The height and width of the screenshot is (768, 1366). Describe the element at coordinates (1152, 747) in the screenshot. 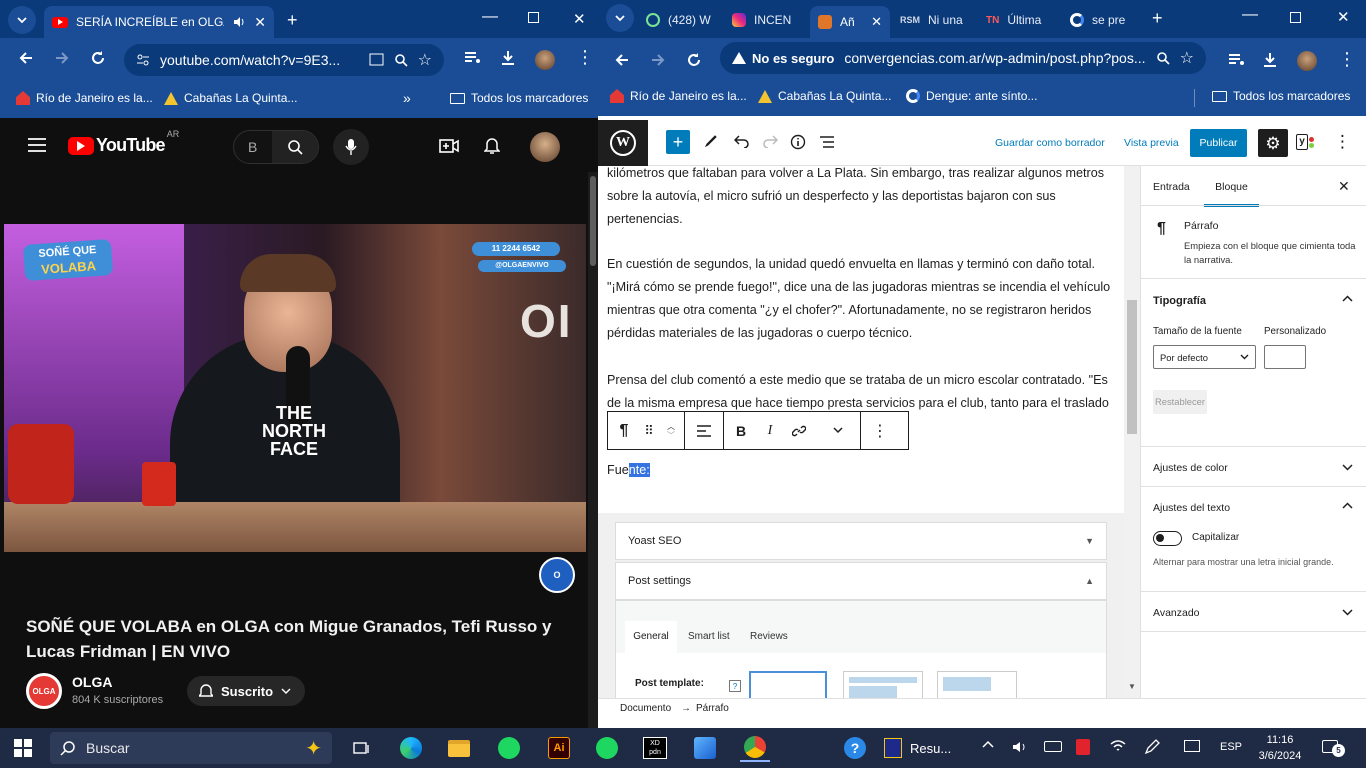

I see `pen-icon` at that location.